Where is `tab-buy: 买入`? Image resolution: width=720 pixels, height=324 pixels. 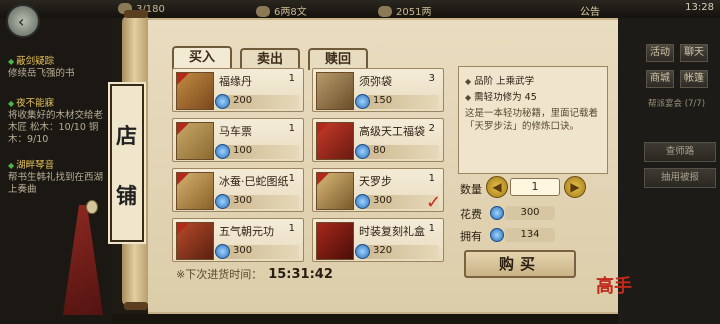
tab-buy: 买入 is located at coordinates (202, 58).